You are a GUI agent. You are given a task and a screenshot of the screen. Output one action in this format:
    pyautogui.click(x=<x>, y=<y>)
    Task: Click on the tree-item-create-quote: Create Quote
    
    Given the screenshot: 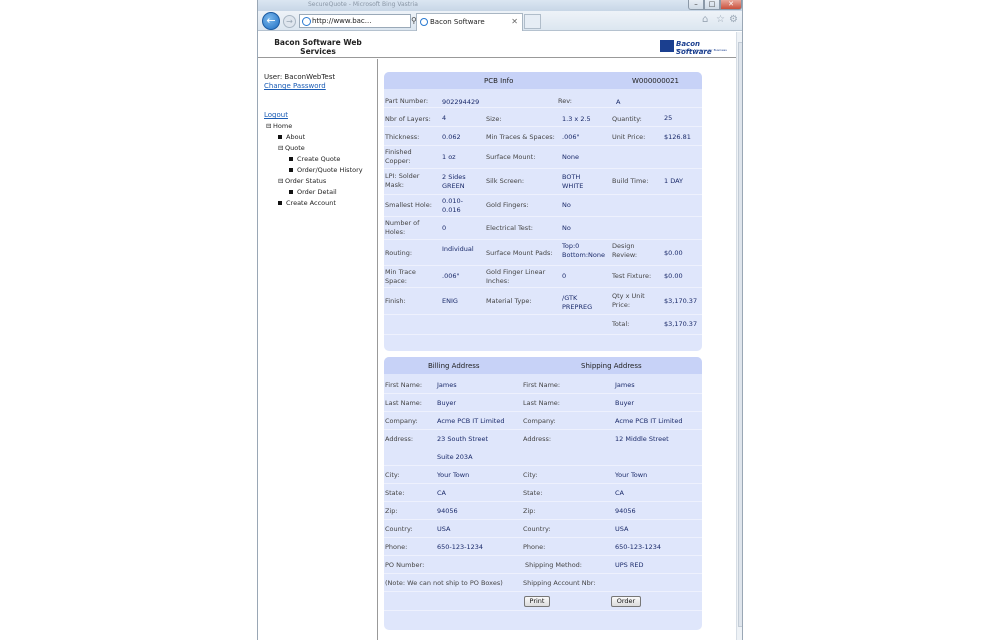 What is the action you would take?
    pyautogui.click(x=314, y=159)
    